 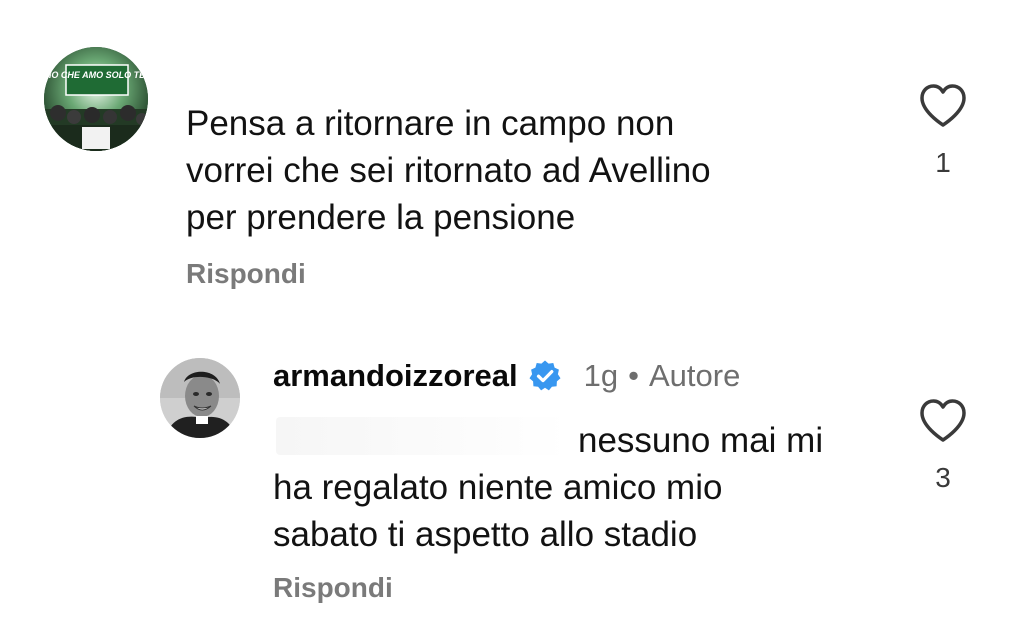 I want to click on verified-badge-icon, so click(x=545, y=376).